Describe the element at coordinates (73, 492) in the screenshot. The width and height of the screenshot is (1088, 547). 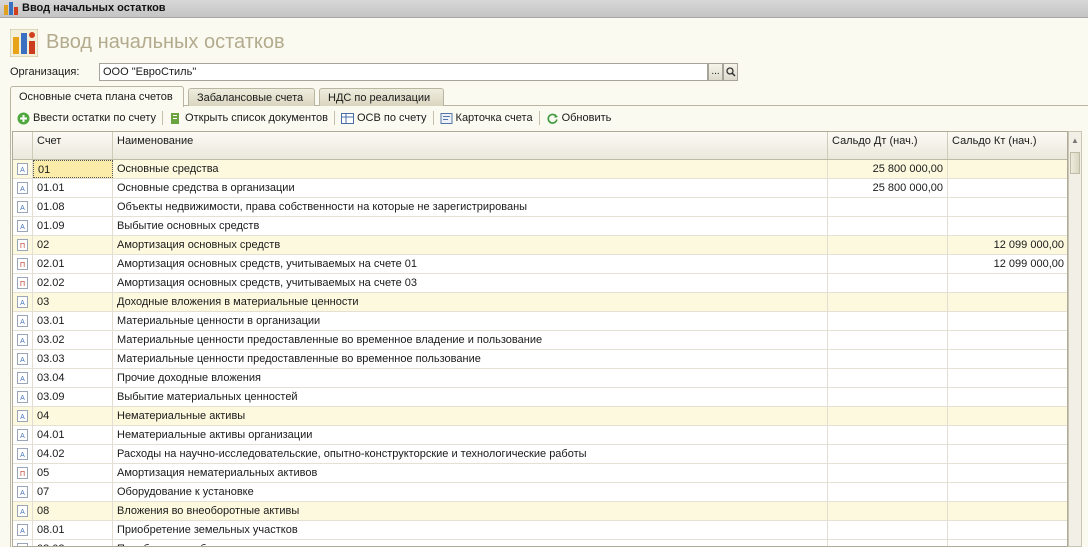
I see `cell-account: 07` at that location.